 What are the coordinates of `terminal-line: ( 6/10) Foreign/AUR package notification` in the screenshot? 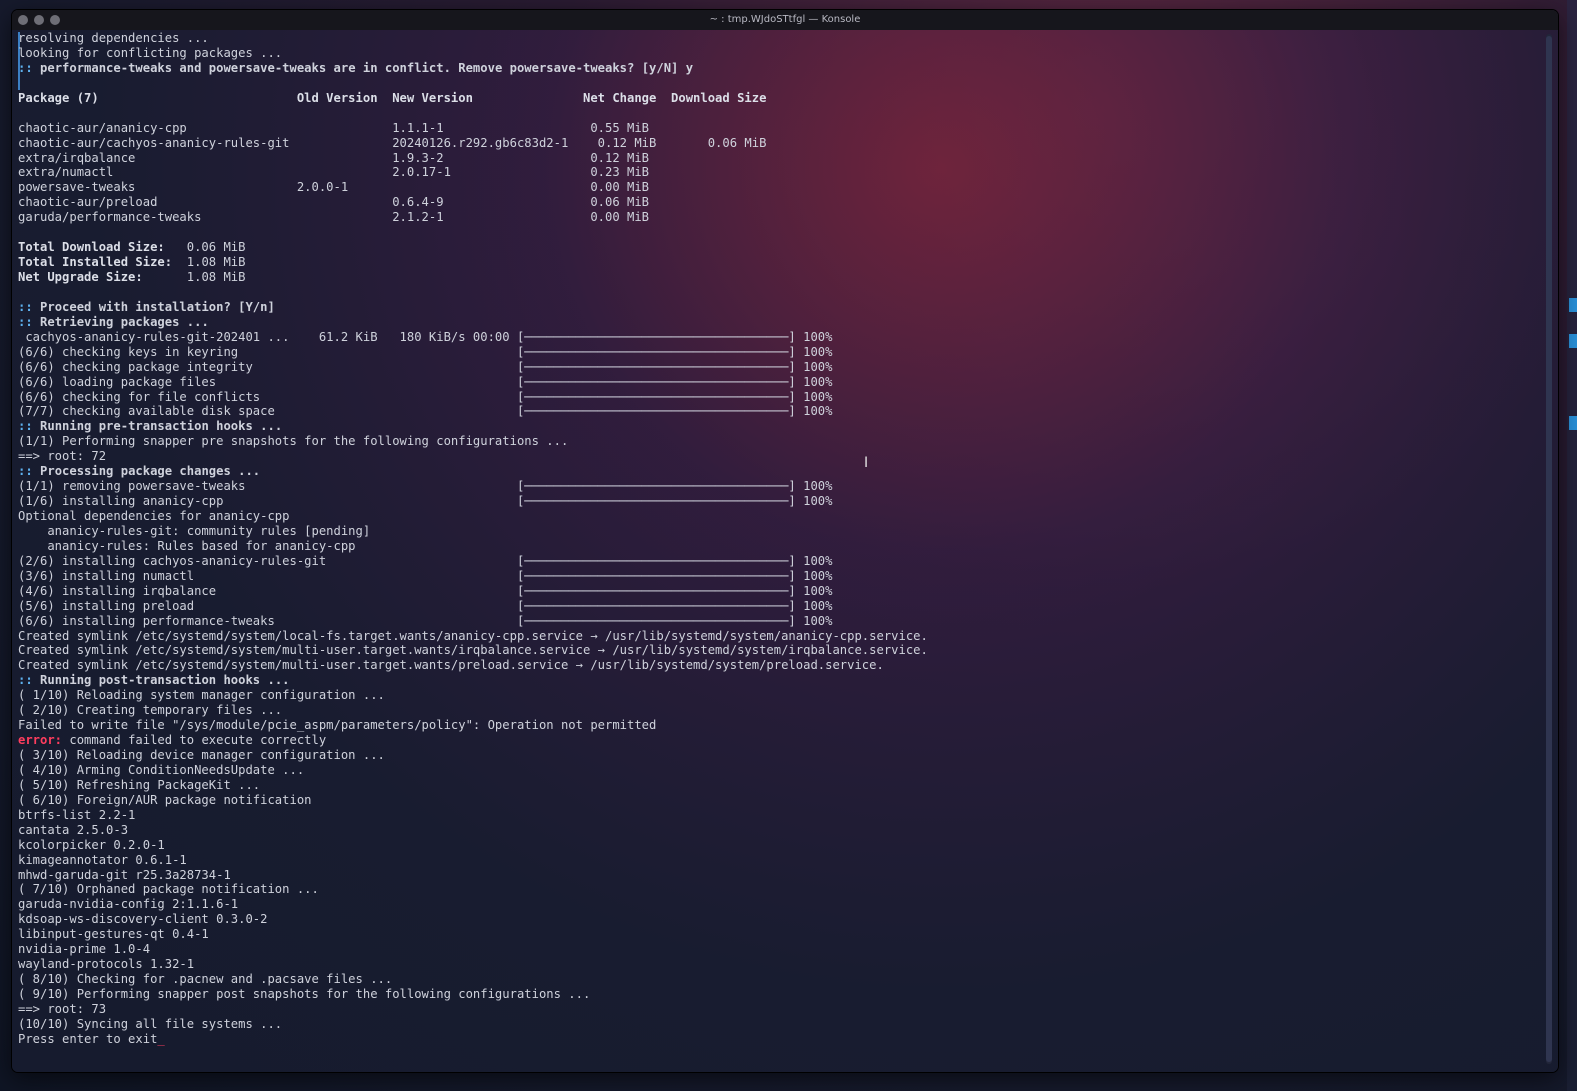 It's located at (776, 800).